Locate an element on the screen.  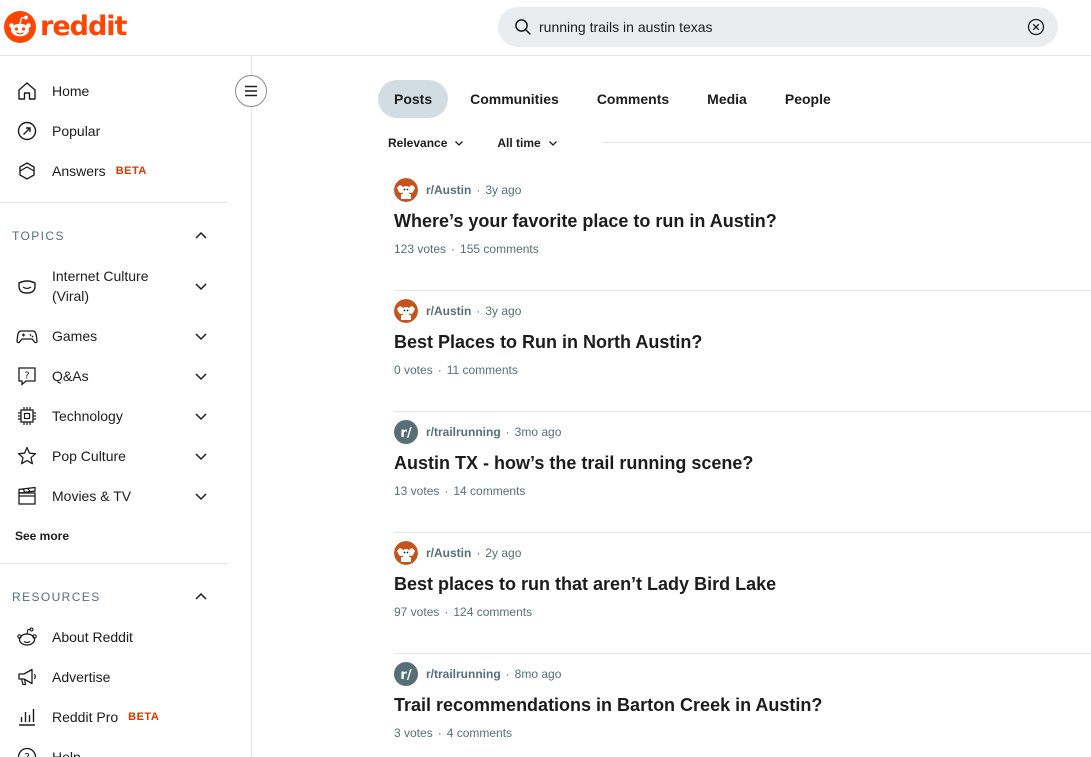
collapse-sidebar-button is located at coordinates (251, 91).